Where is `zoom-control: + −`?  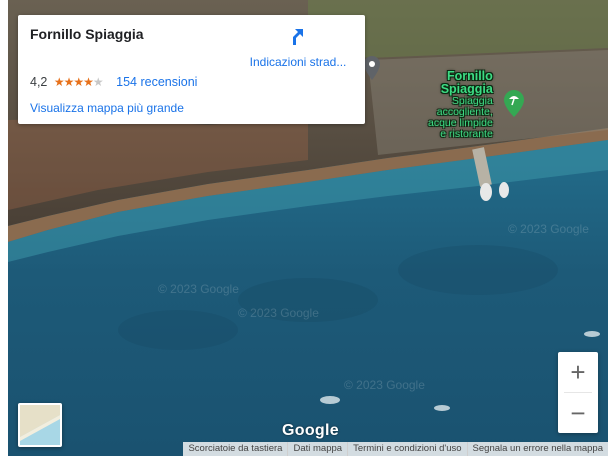 zoom-control: + − is located at coordinates (578, 392).